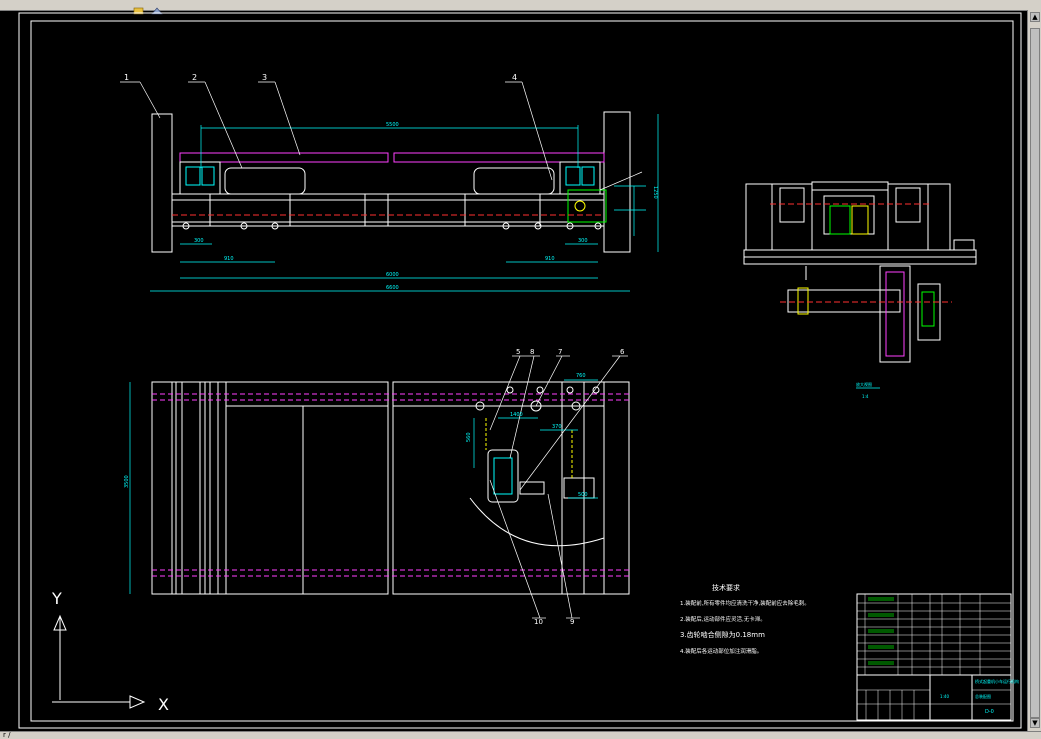 This screenshot has width=1041, height=739. What do you see at coordinates (56, 598) in the screenshot?
I see `axis-y-label: Y` at bounding box center [56, 598].